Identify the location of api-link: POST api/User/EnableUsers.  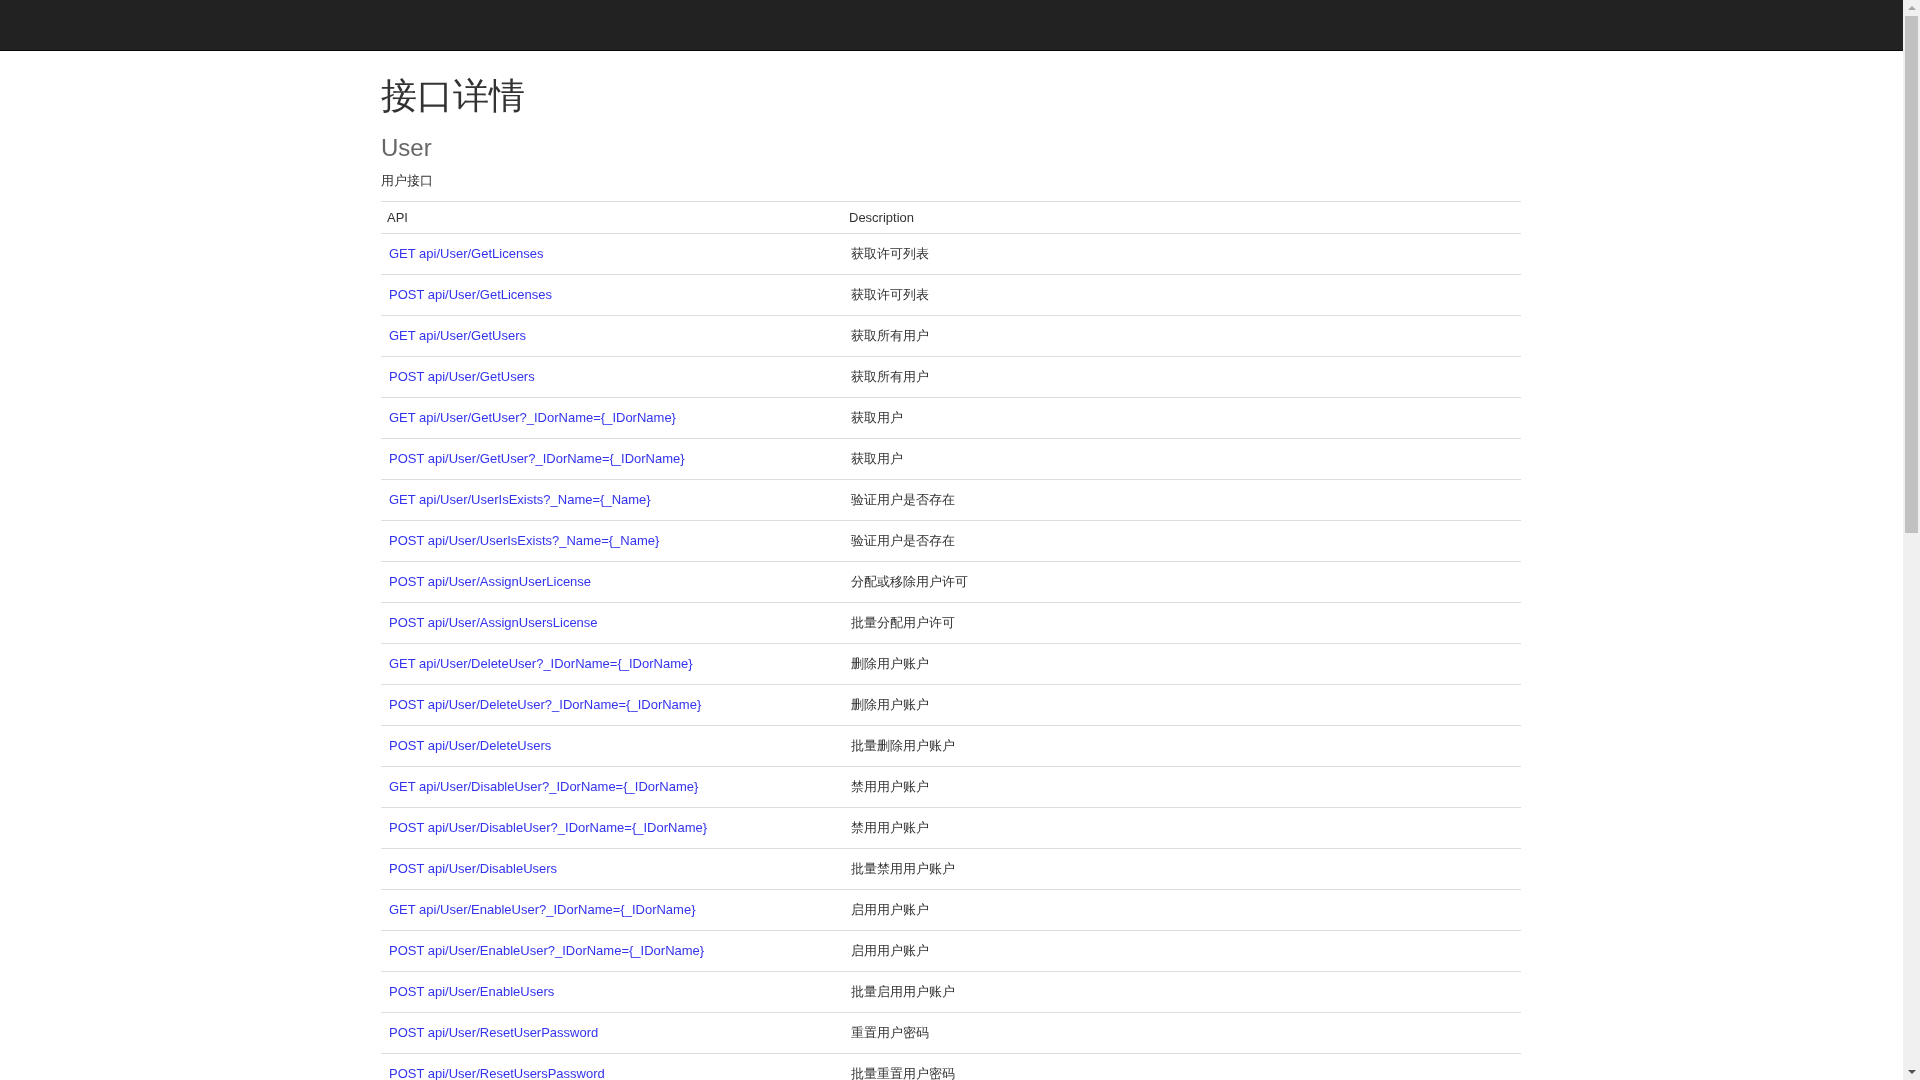
(472, 992).